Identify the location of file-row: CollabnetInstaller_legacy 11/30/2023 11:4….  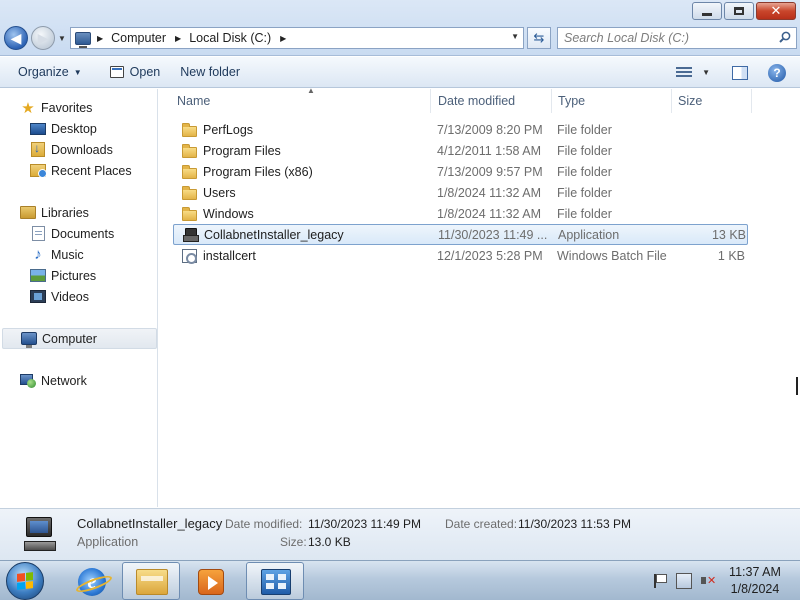
(460, 234).